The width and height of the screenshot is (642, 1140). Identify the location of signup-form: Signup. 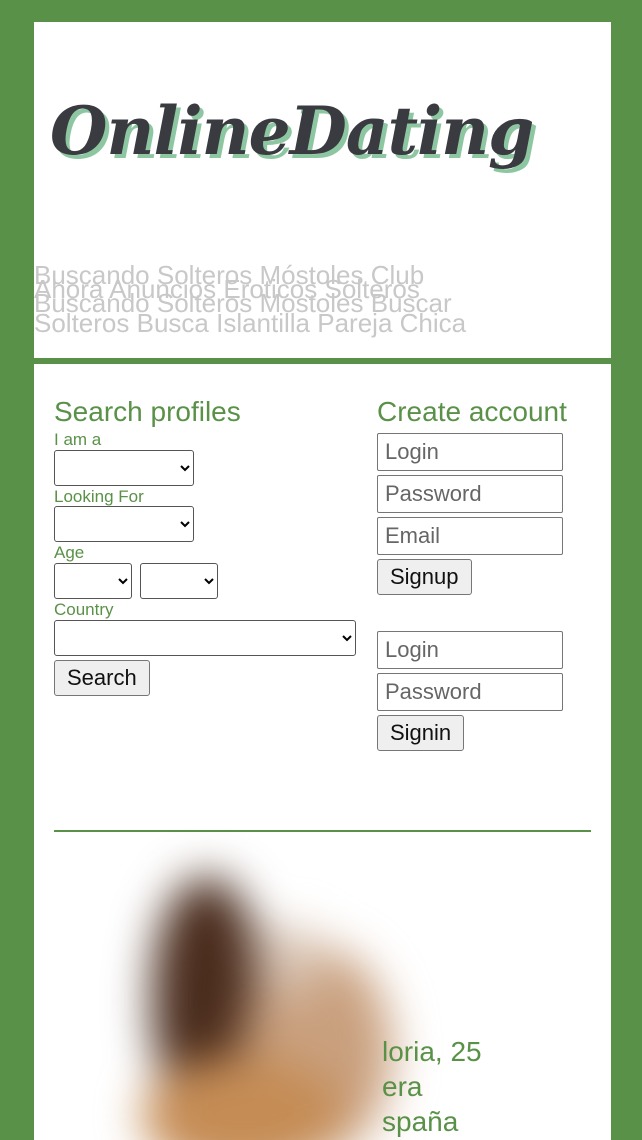
(477, 514).